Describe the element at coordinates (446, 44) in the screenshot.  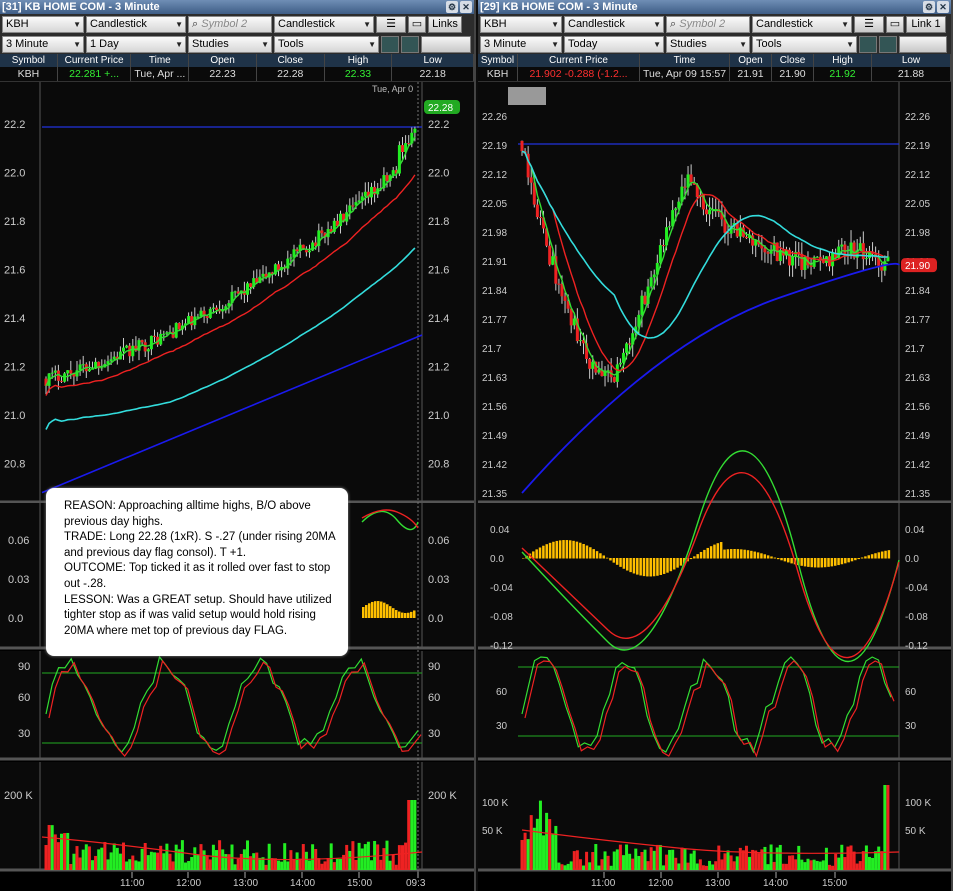
I see `left-extra-select` at that location.